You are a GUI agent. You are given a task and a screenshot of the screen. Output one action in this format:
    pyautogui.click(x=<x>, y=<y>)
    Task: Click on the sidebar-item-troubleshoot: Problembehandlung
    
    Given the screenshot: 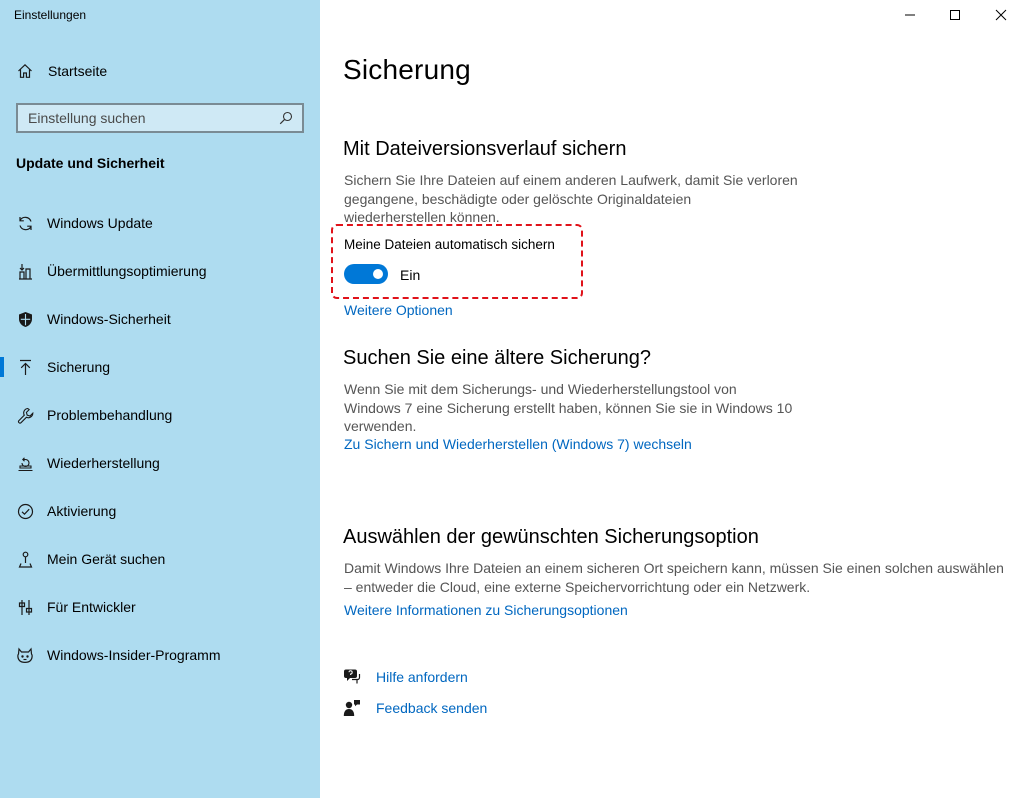 What is the action you would take?
    pyautogui.click(x=160, y=415)
    